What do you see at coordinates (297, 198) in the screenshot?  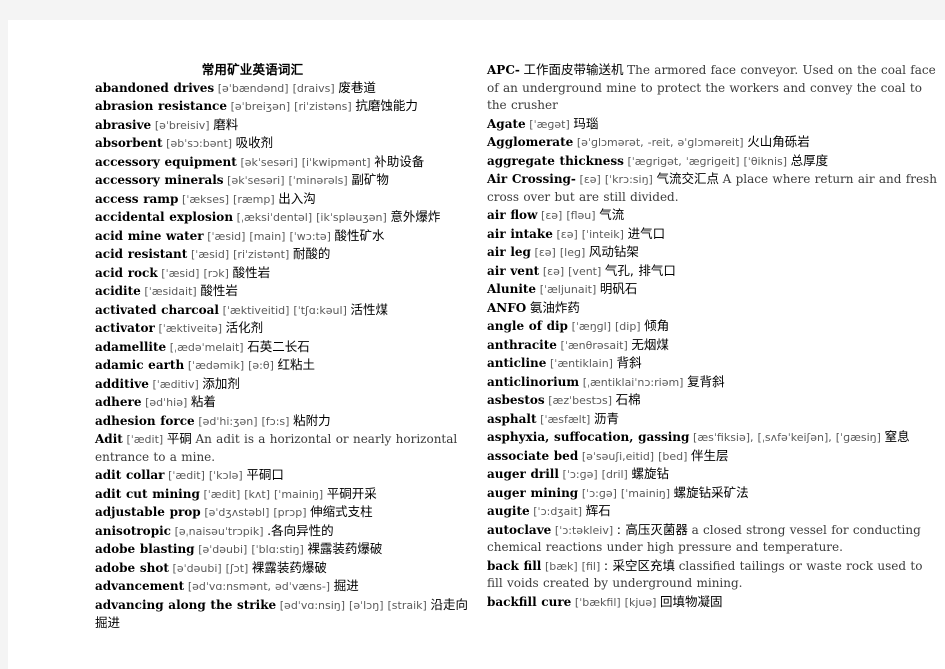 I see `entry-chinese-gloss: 出入沟` at bounding box center [297, 198].